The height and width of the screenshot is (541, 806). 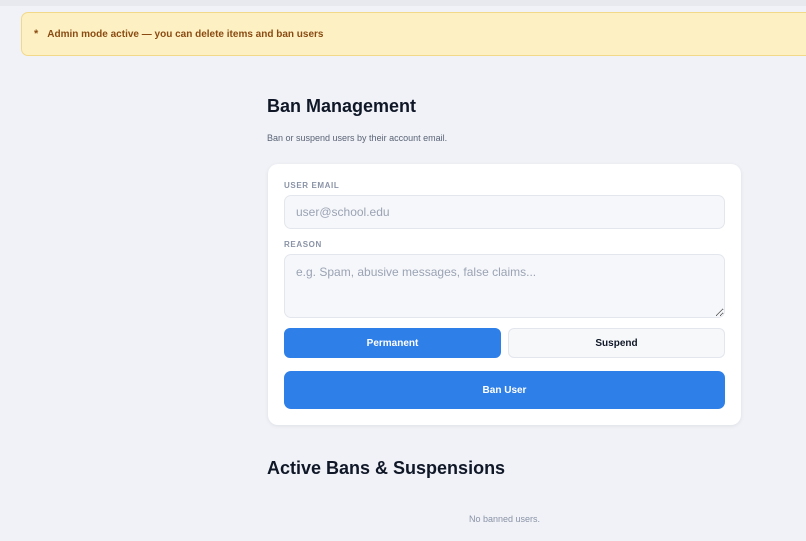 I want to click on no-banned-users-message: No banned users., so click(x=504, y=519).